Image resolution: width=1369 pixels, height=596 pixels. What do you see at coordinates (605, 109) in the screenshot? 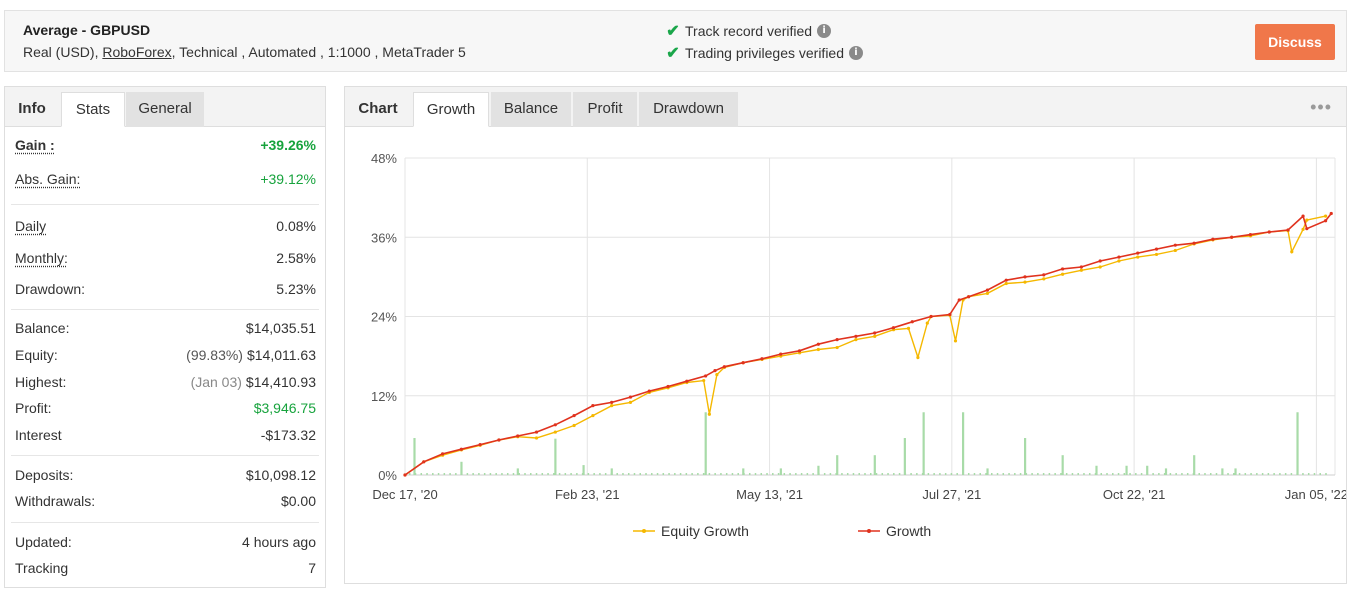
I see `tab-profit: Profit` at bounding box center [605, 109].